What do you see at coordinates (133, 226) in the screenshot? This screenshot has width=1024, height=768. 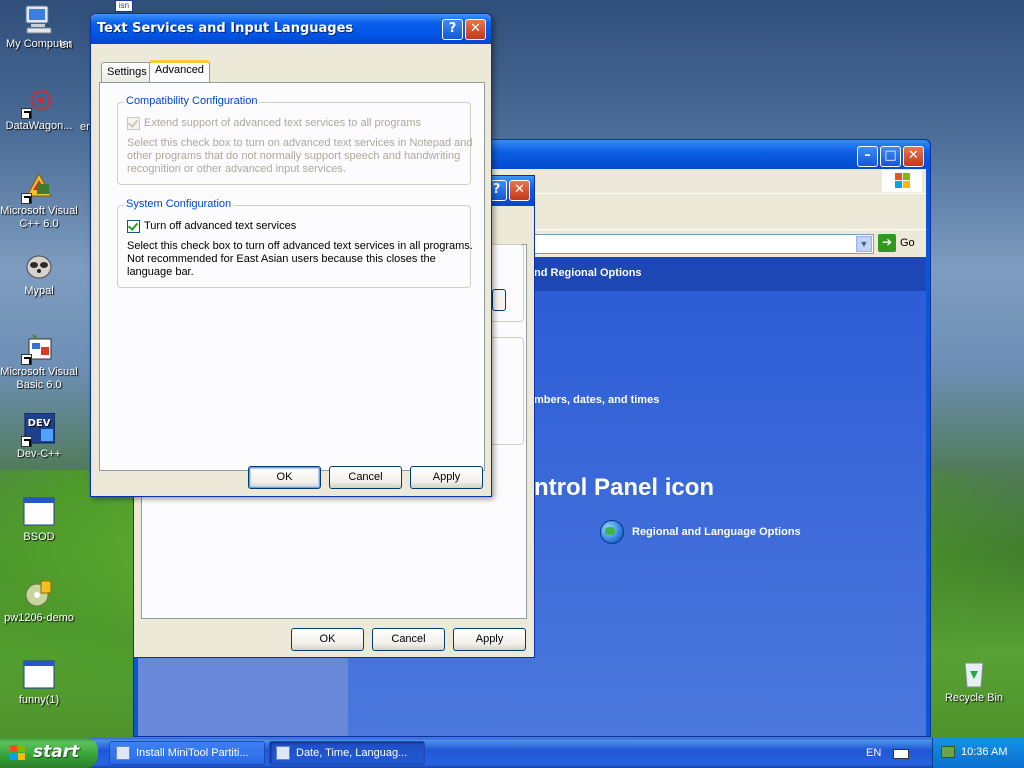 I see `turn-off-text-services-checkbox` at bounding box center [133, 226].